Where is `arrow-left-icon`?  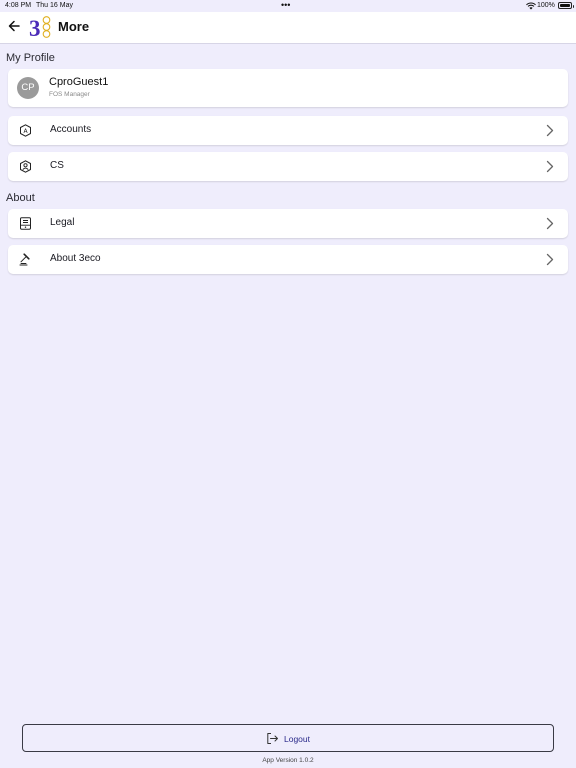 arrow-left-icon is located at coordinates (14, 26).